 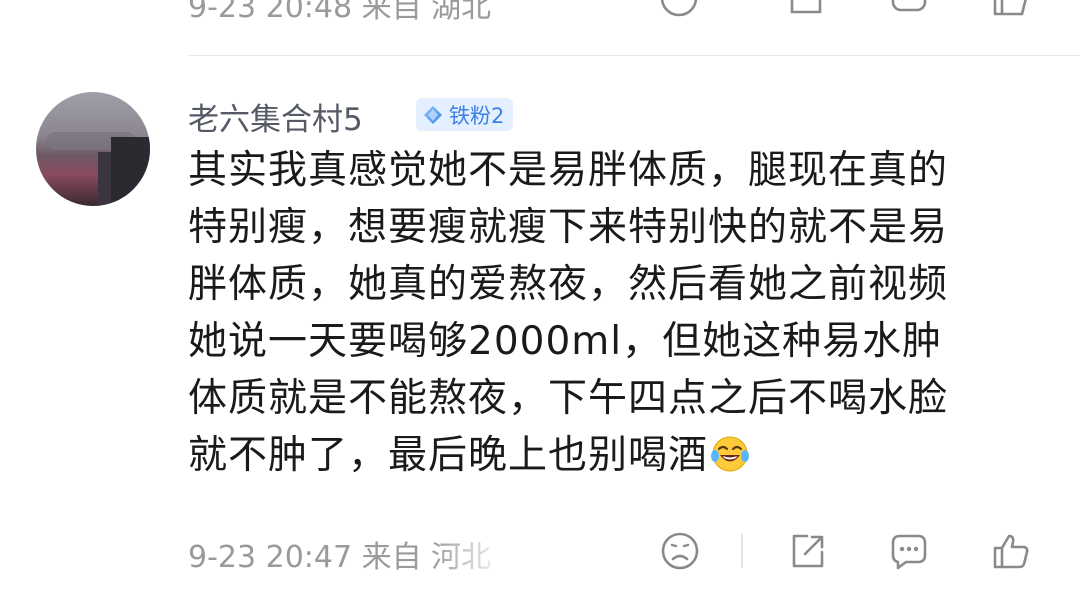 I want to click on comment-timestamp: 9-23 20:47, so click(x=270, y=557).